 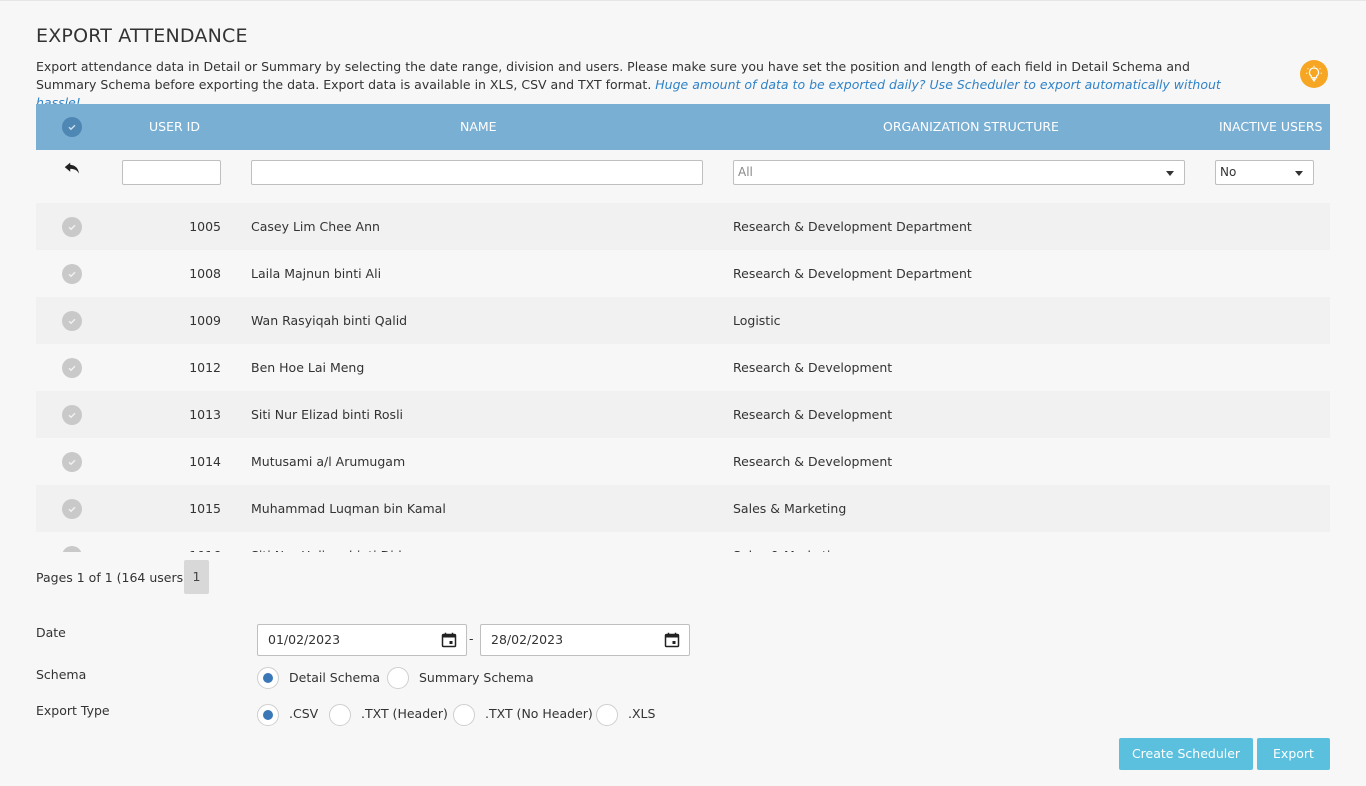 What do you see at coordinates (476, 677) in the screenshot?
I see `summary-schema-label: Summary Schema` at bounding box center [476, 677].